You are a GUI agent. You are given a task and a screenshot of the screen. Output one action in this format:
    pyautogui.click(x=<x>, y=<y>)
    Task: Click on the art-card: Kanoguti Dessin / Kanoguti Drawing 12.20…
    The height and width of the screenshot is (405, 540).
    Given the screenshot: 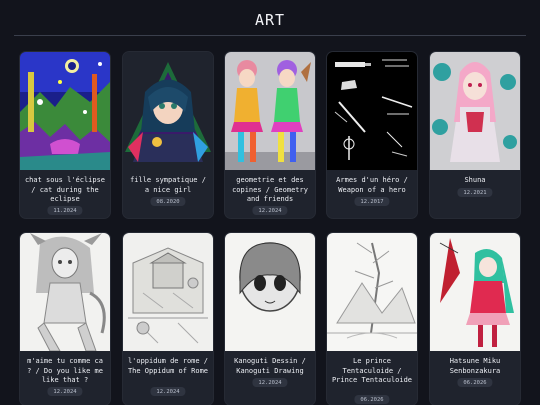 What is the action you would take?
    pyautogui.click(x=270, y=319)
    